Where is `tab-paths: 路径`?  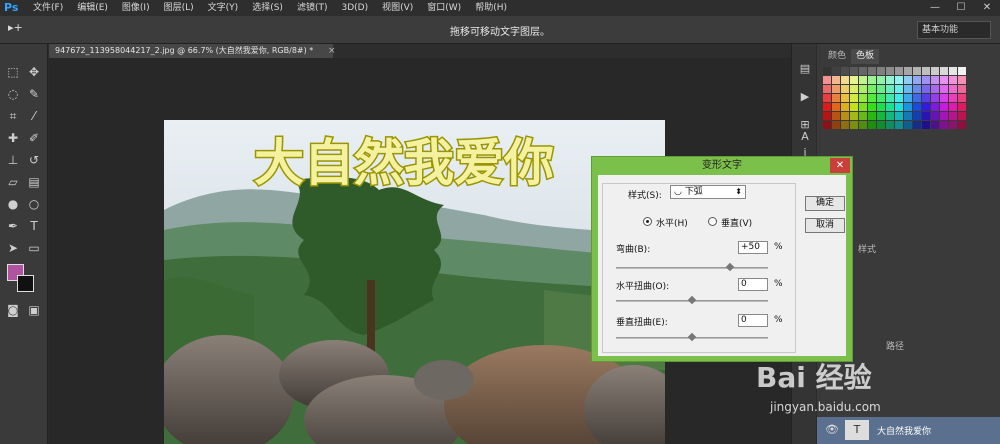
tab-paths: 路径 is located at coordinates (895, 347).